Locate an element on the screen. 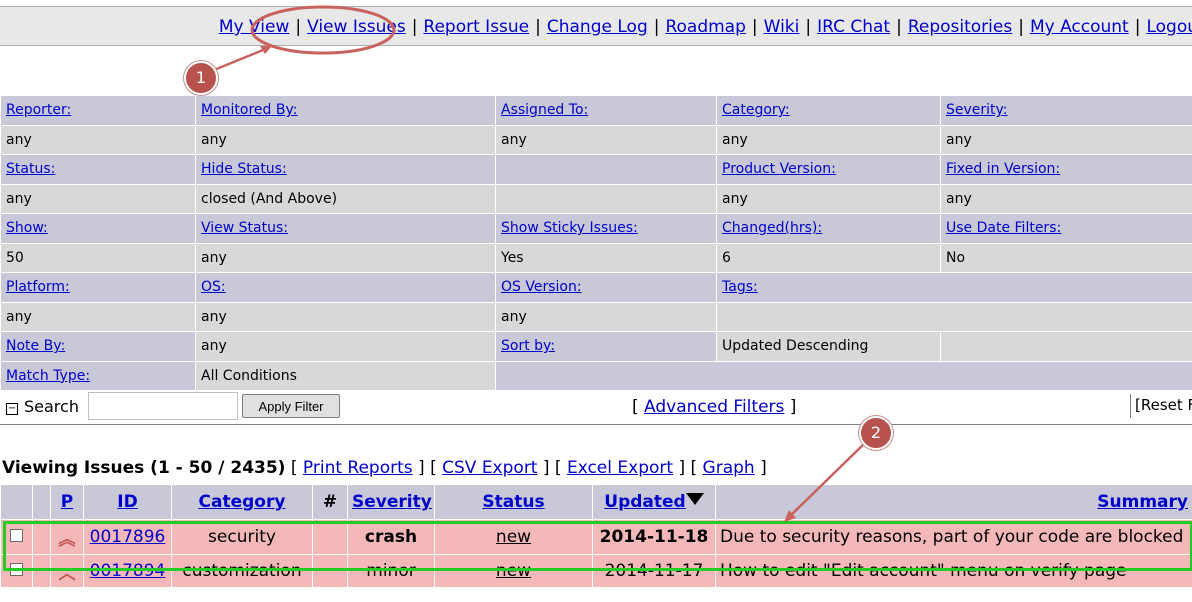 The height and width of the screenshot is (602, 1192). menu-roadmap: Roadmap is located at coordinates (705, 27).